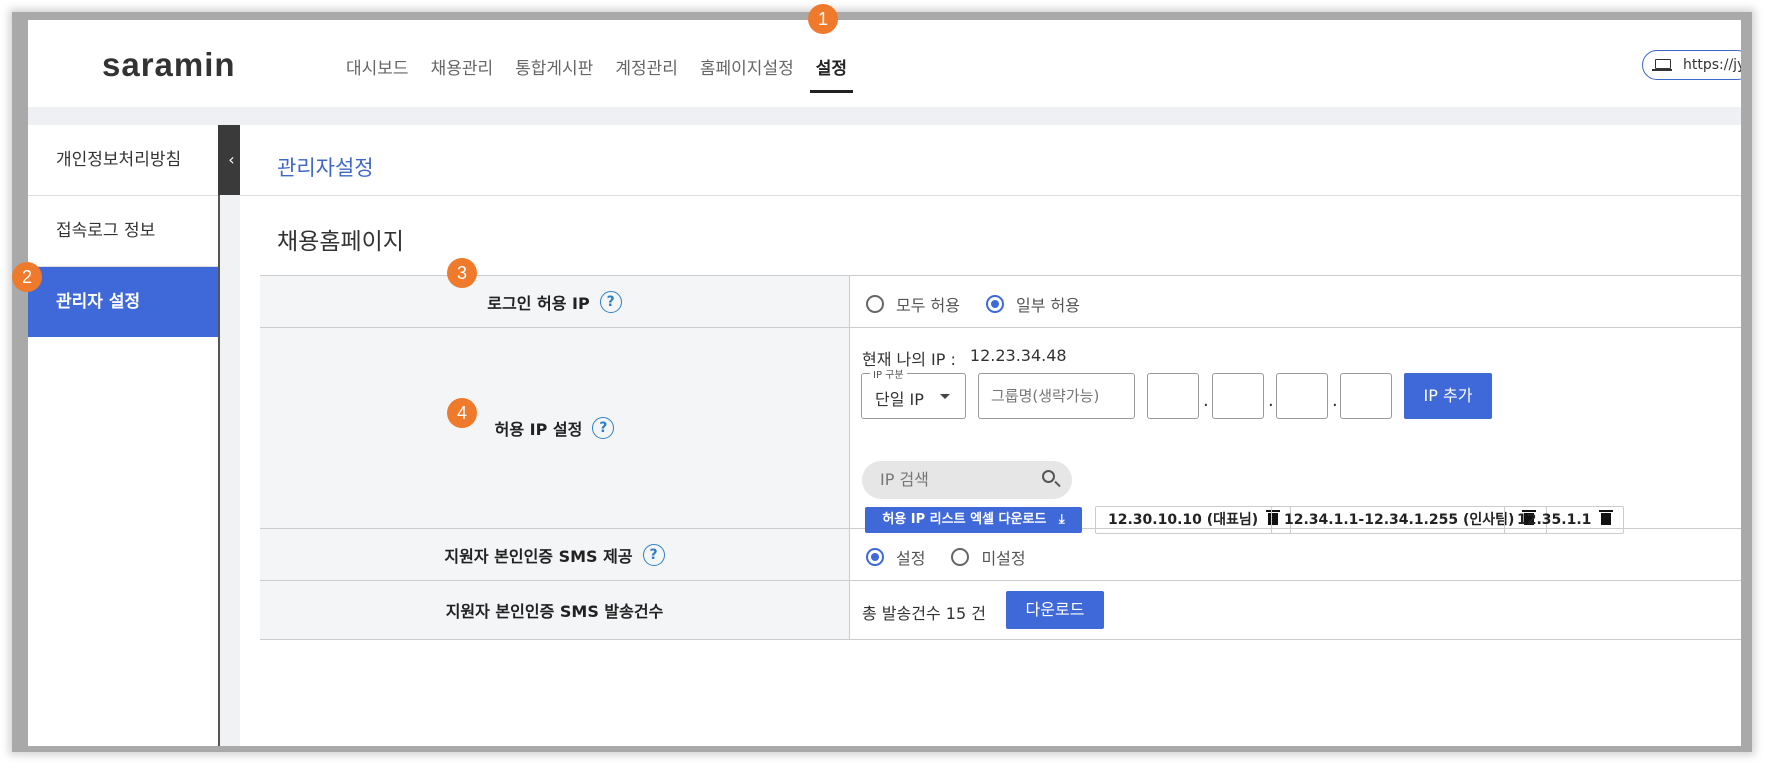 This screenshot has height=765, width=1767. I want to click on trash-icon, so click(1606, 517).